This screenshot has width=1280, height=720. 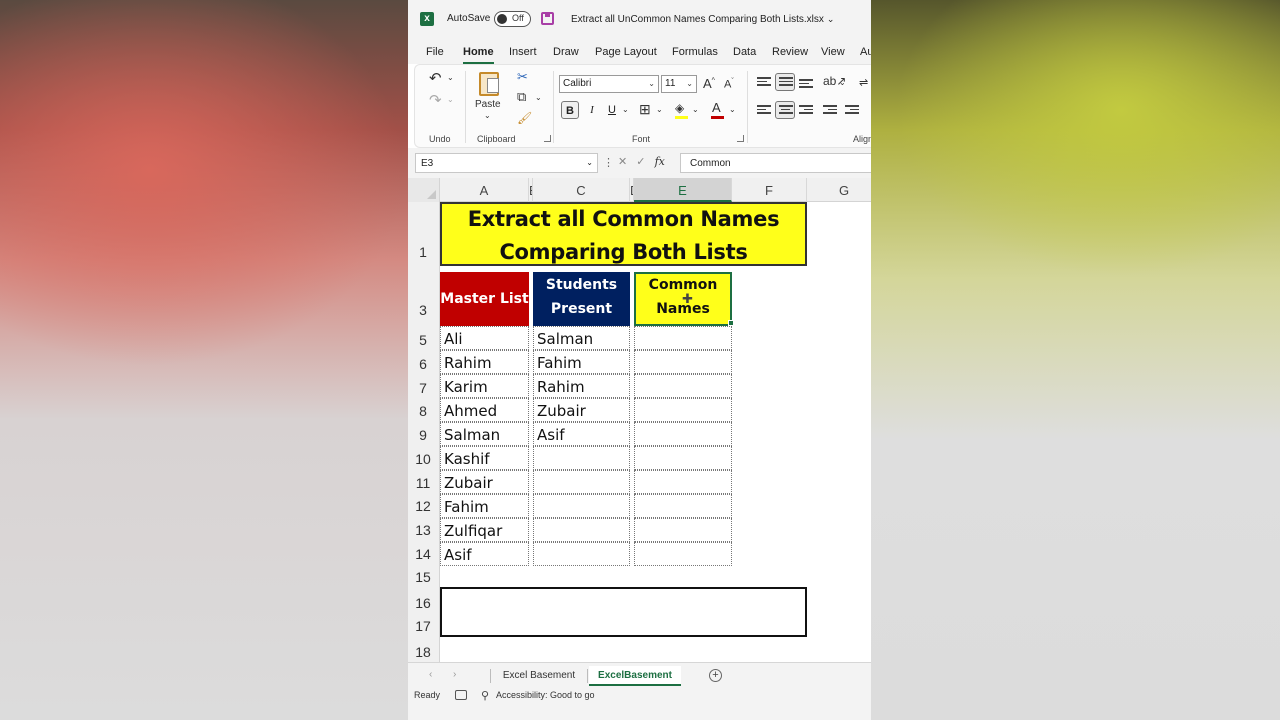 What do you see at coordinates (484, 410) in the screenshot?
I see `master-list-cell: Ahmed` at bounding box center [484, 410].